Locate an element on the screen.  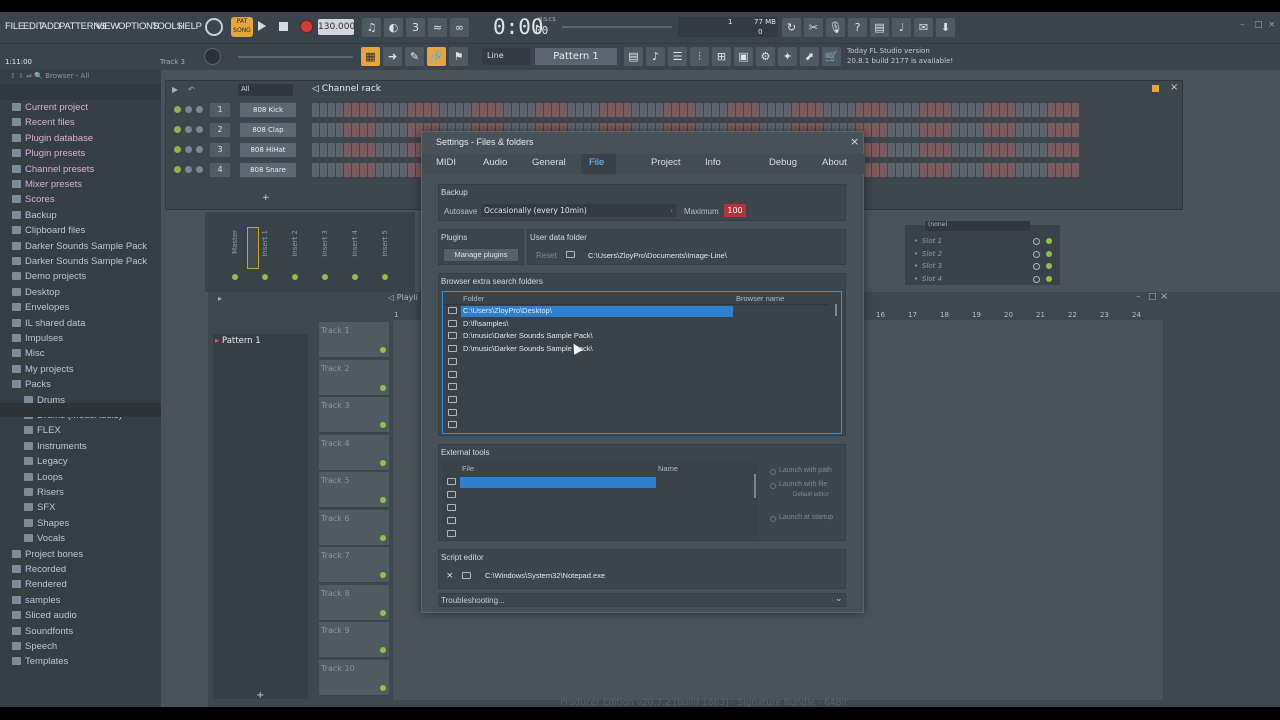
tab-midi: MIDI is located at coordinates (446, 162).